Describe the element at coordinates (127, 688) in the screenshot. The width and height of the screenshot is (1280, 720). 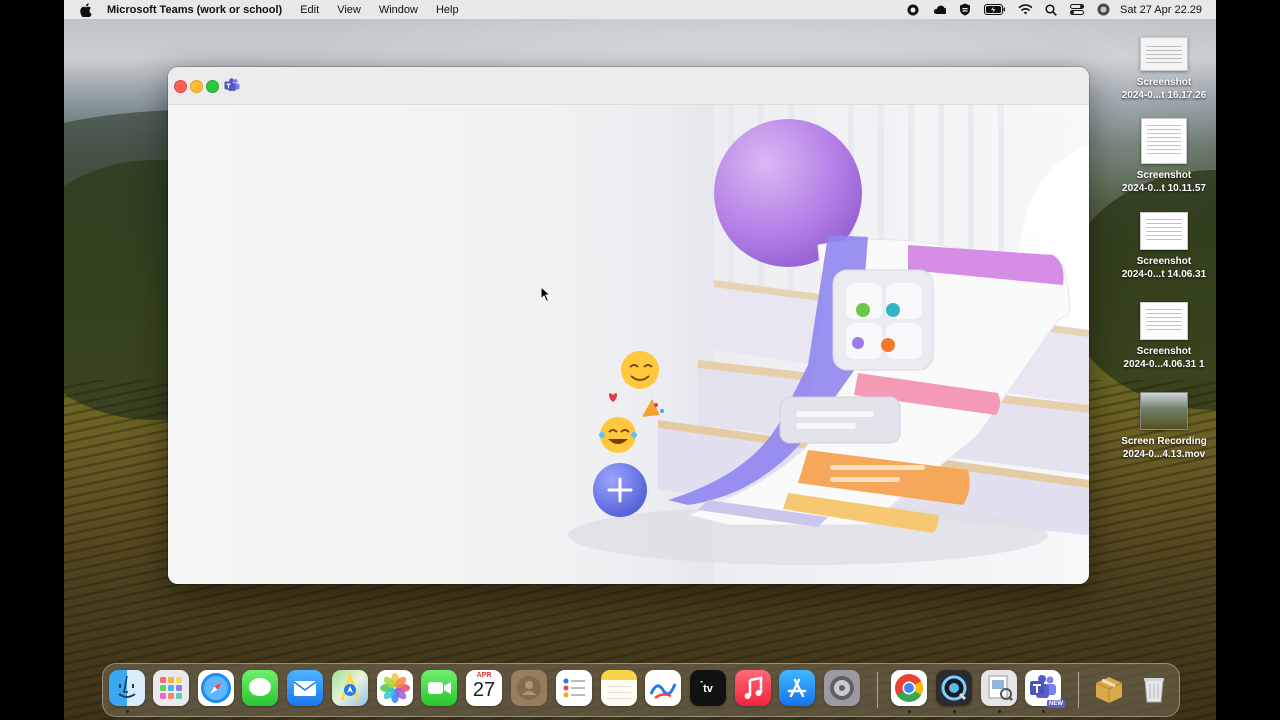
I see `dock-finder-icon` at that location.